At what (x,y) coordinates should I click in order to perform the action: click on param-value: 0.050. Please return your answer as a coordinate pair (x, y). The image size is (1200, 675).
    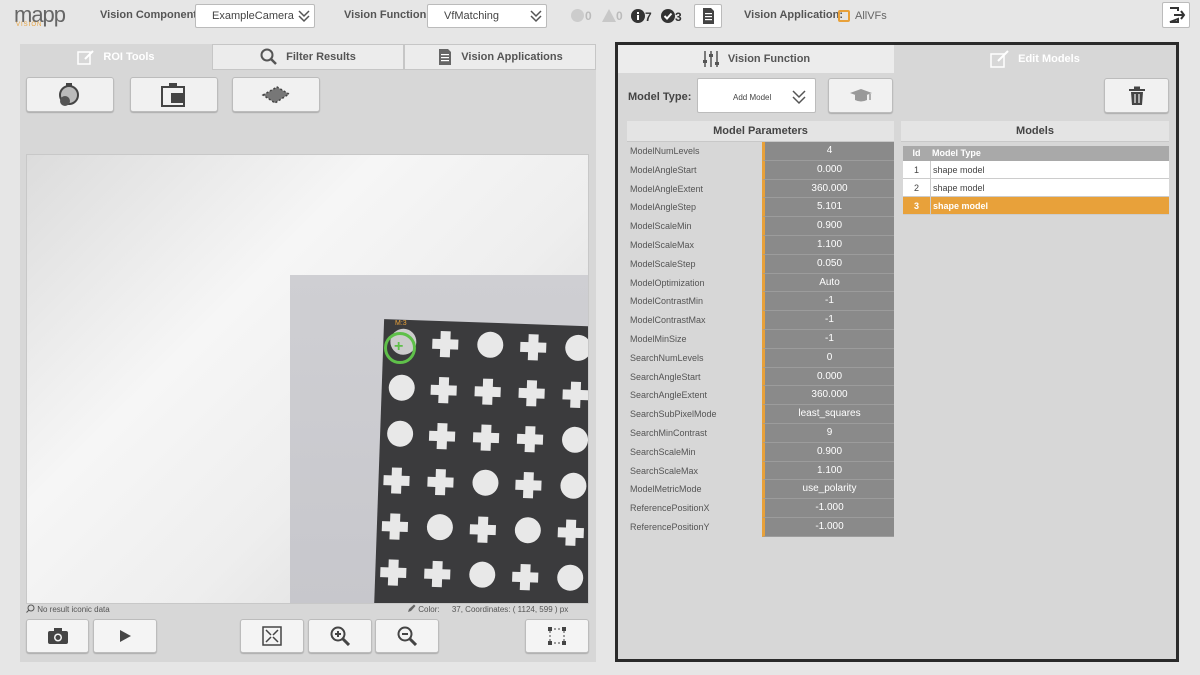
    Looking at the image, I should click on (828, 264).